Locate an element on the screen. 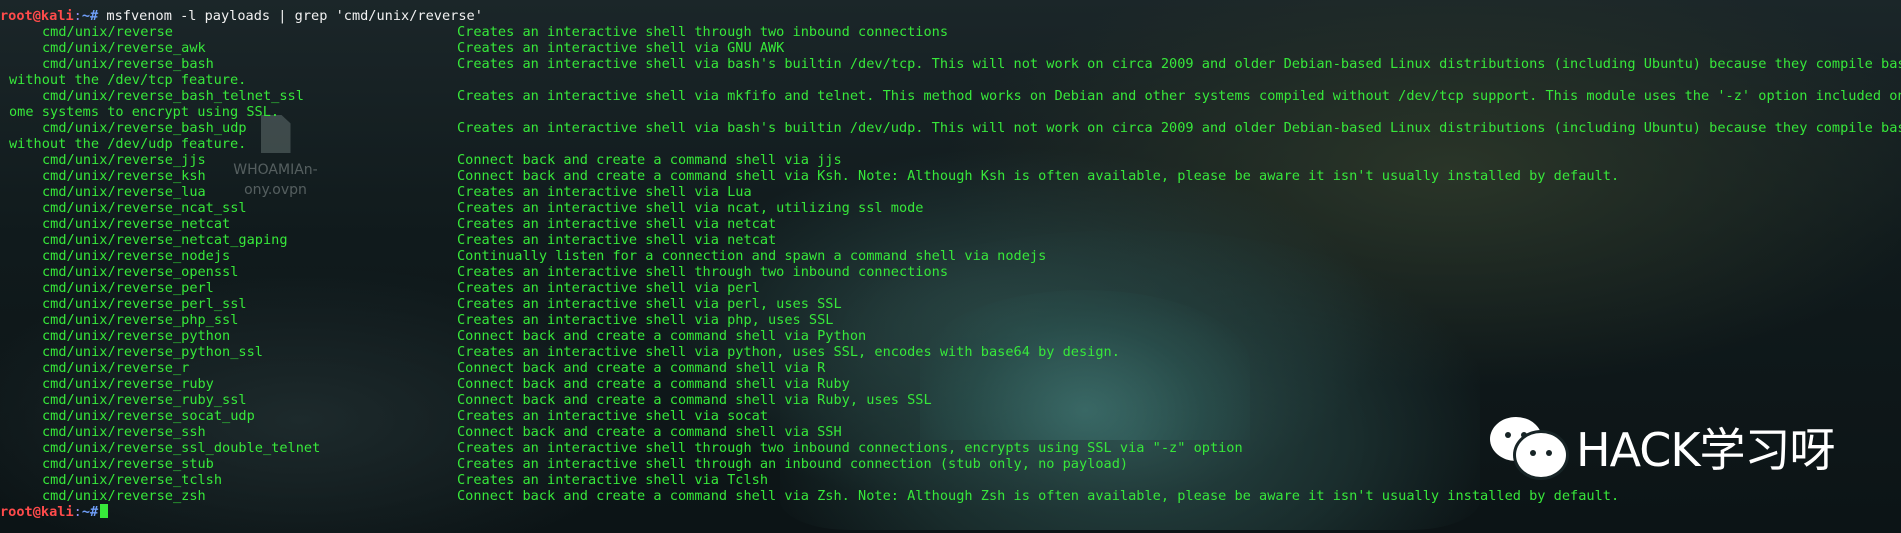 The height and width of the screenshot is (533, 1901). payload-name: cmd/unix/reverse_ssh is located at coordinates (124, 432).